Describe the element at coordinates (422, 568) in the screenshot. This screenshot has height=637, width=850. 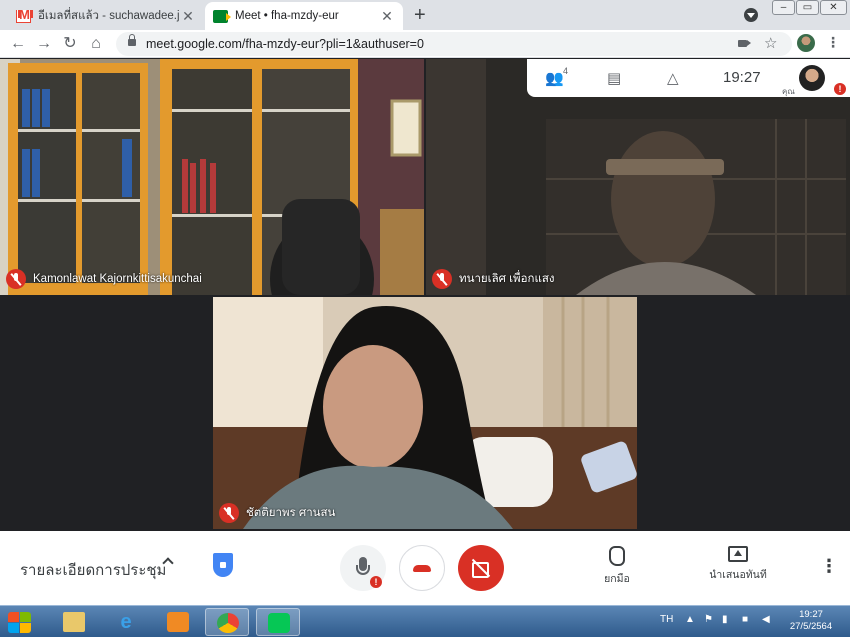
I see `leave-call-button` at that location.